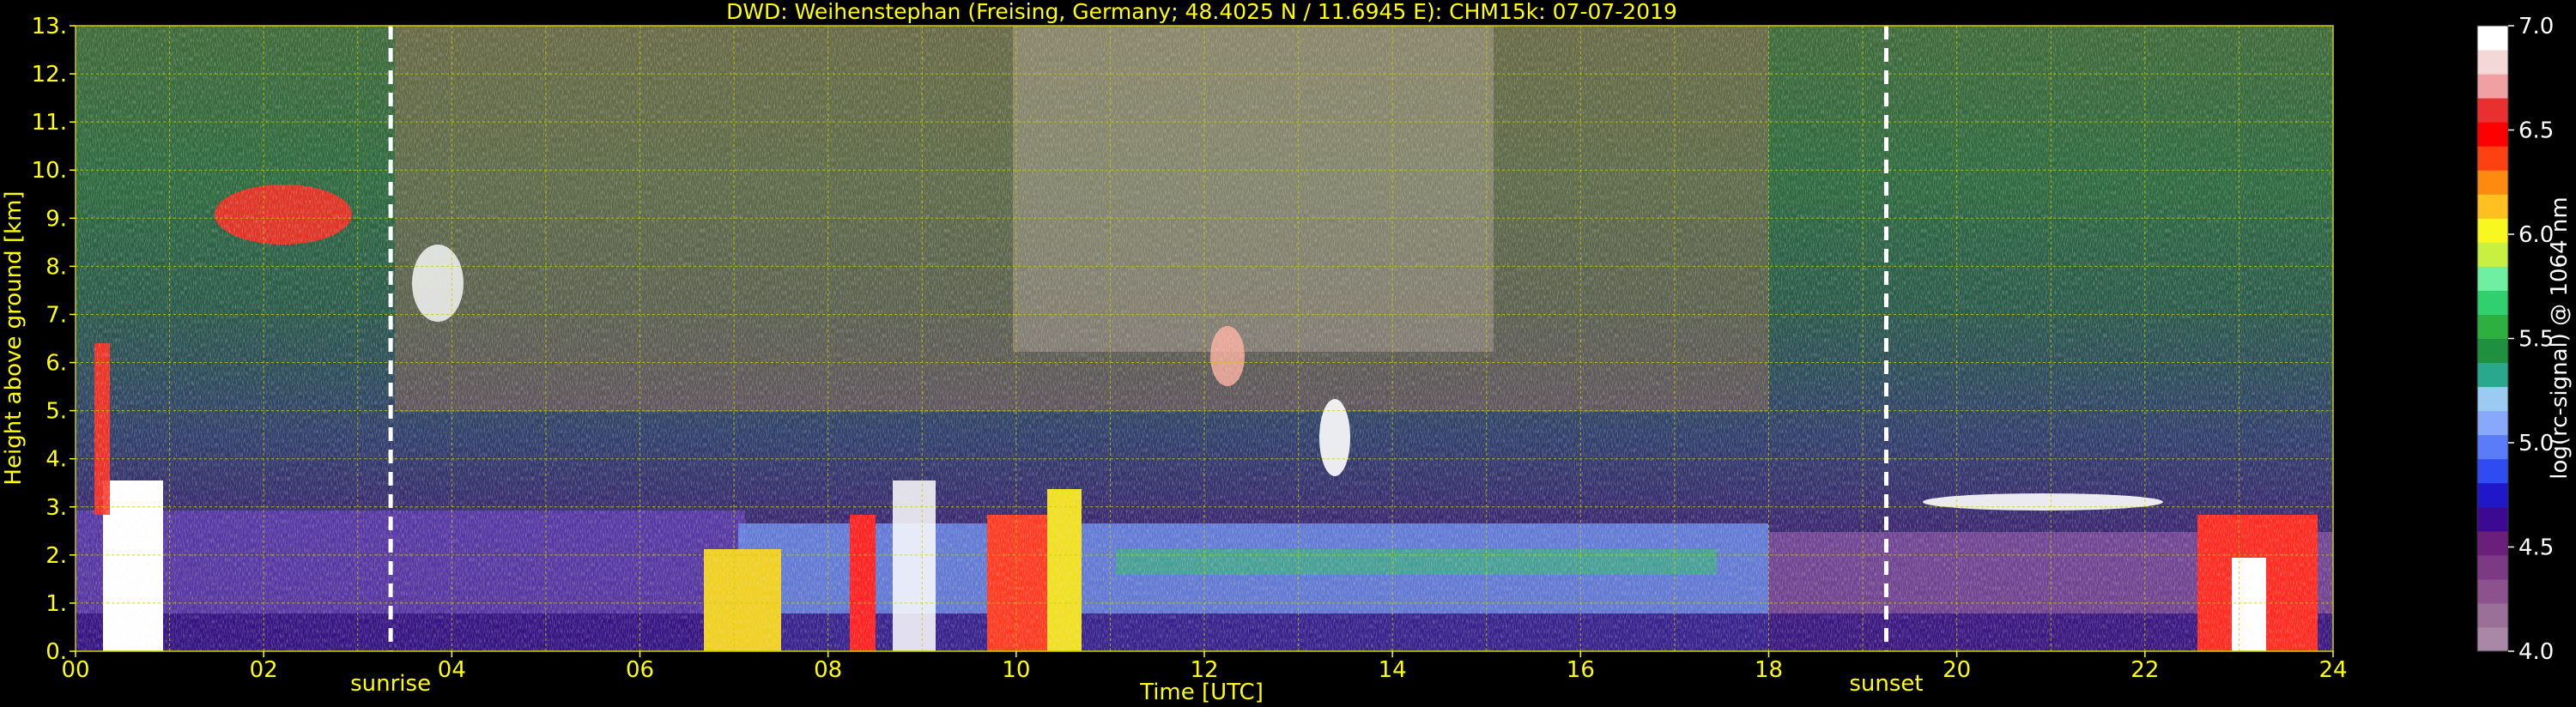  Describe the element at coordinates (56, 267) in the screenshot. I see `y-tick-label: 8.` at that location.